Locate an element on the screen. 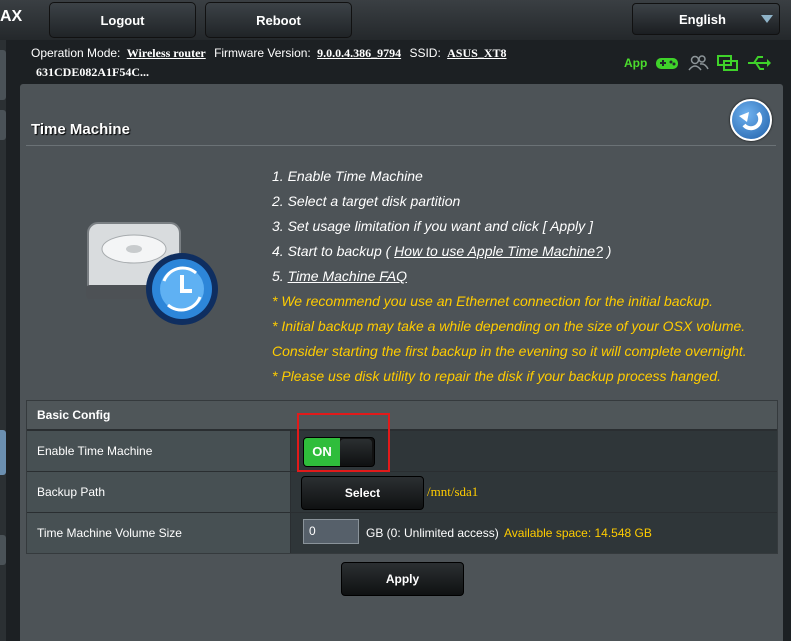  app-link: App is located at coordinates (635, 63).